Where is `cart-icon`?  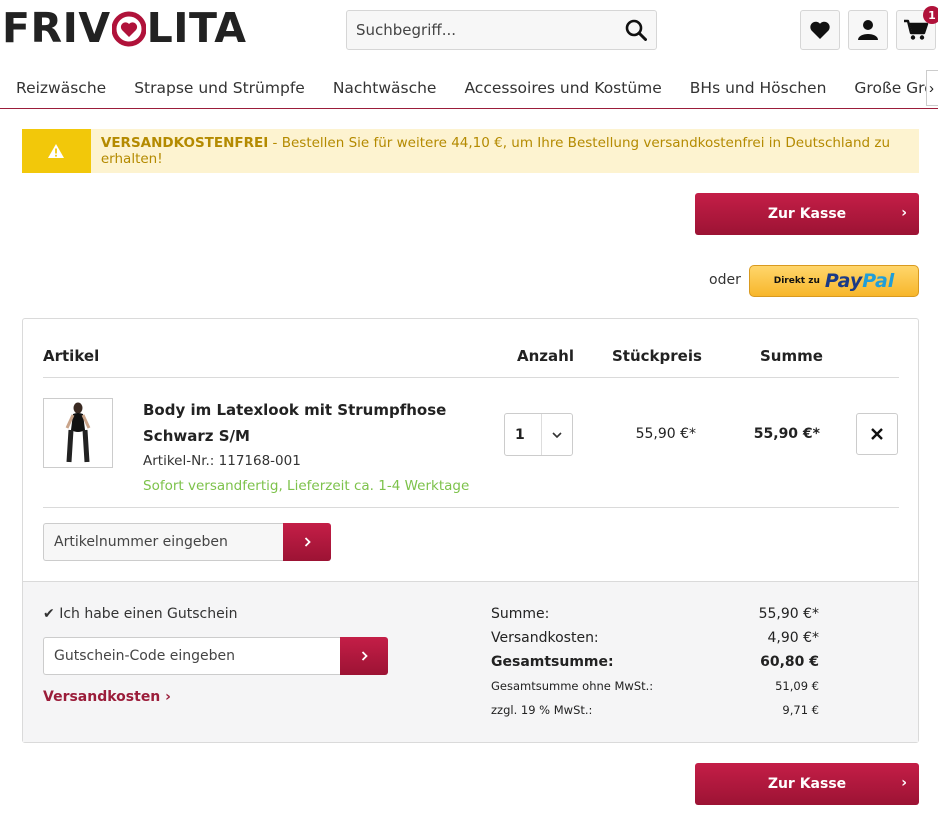
cart-icon is located at coordinates (916, 29).